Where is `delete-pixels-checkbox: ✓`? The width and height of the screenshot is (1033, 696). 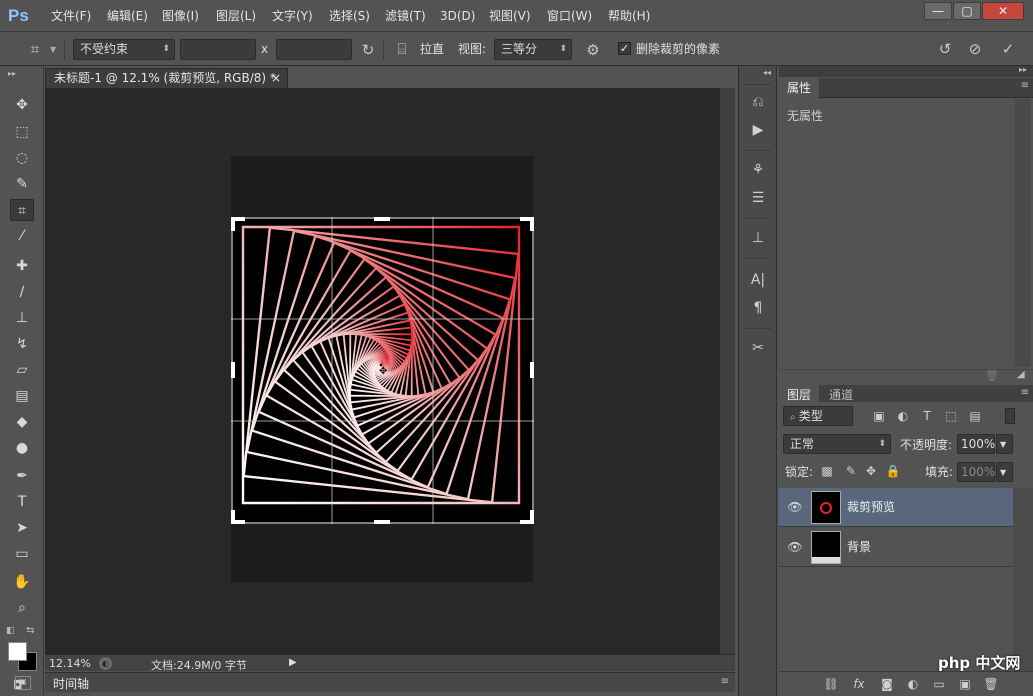 delete-pixels-checkbox: ✓ is located at coordinates (624, 48).